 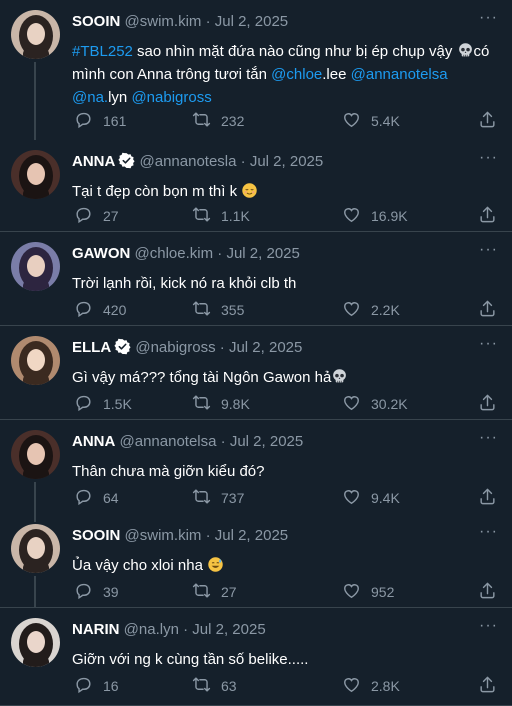 I want to click on reply-button: 420, so click(x=100, y=310).